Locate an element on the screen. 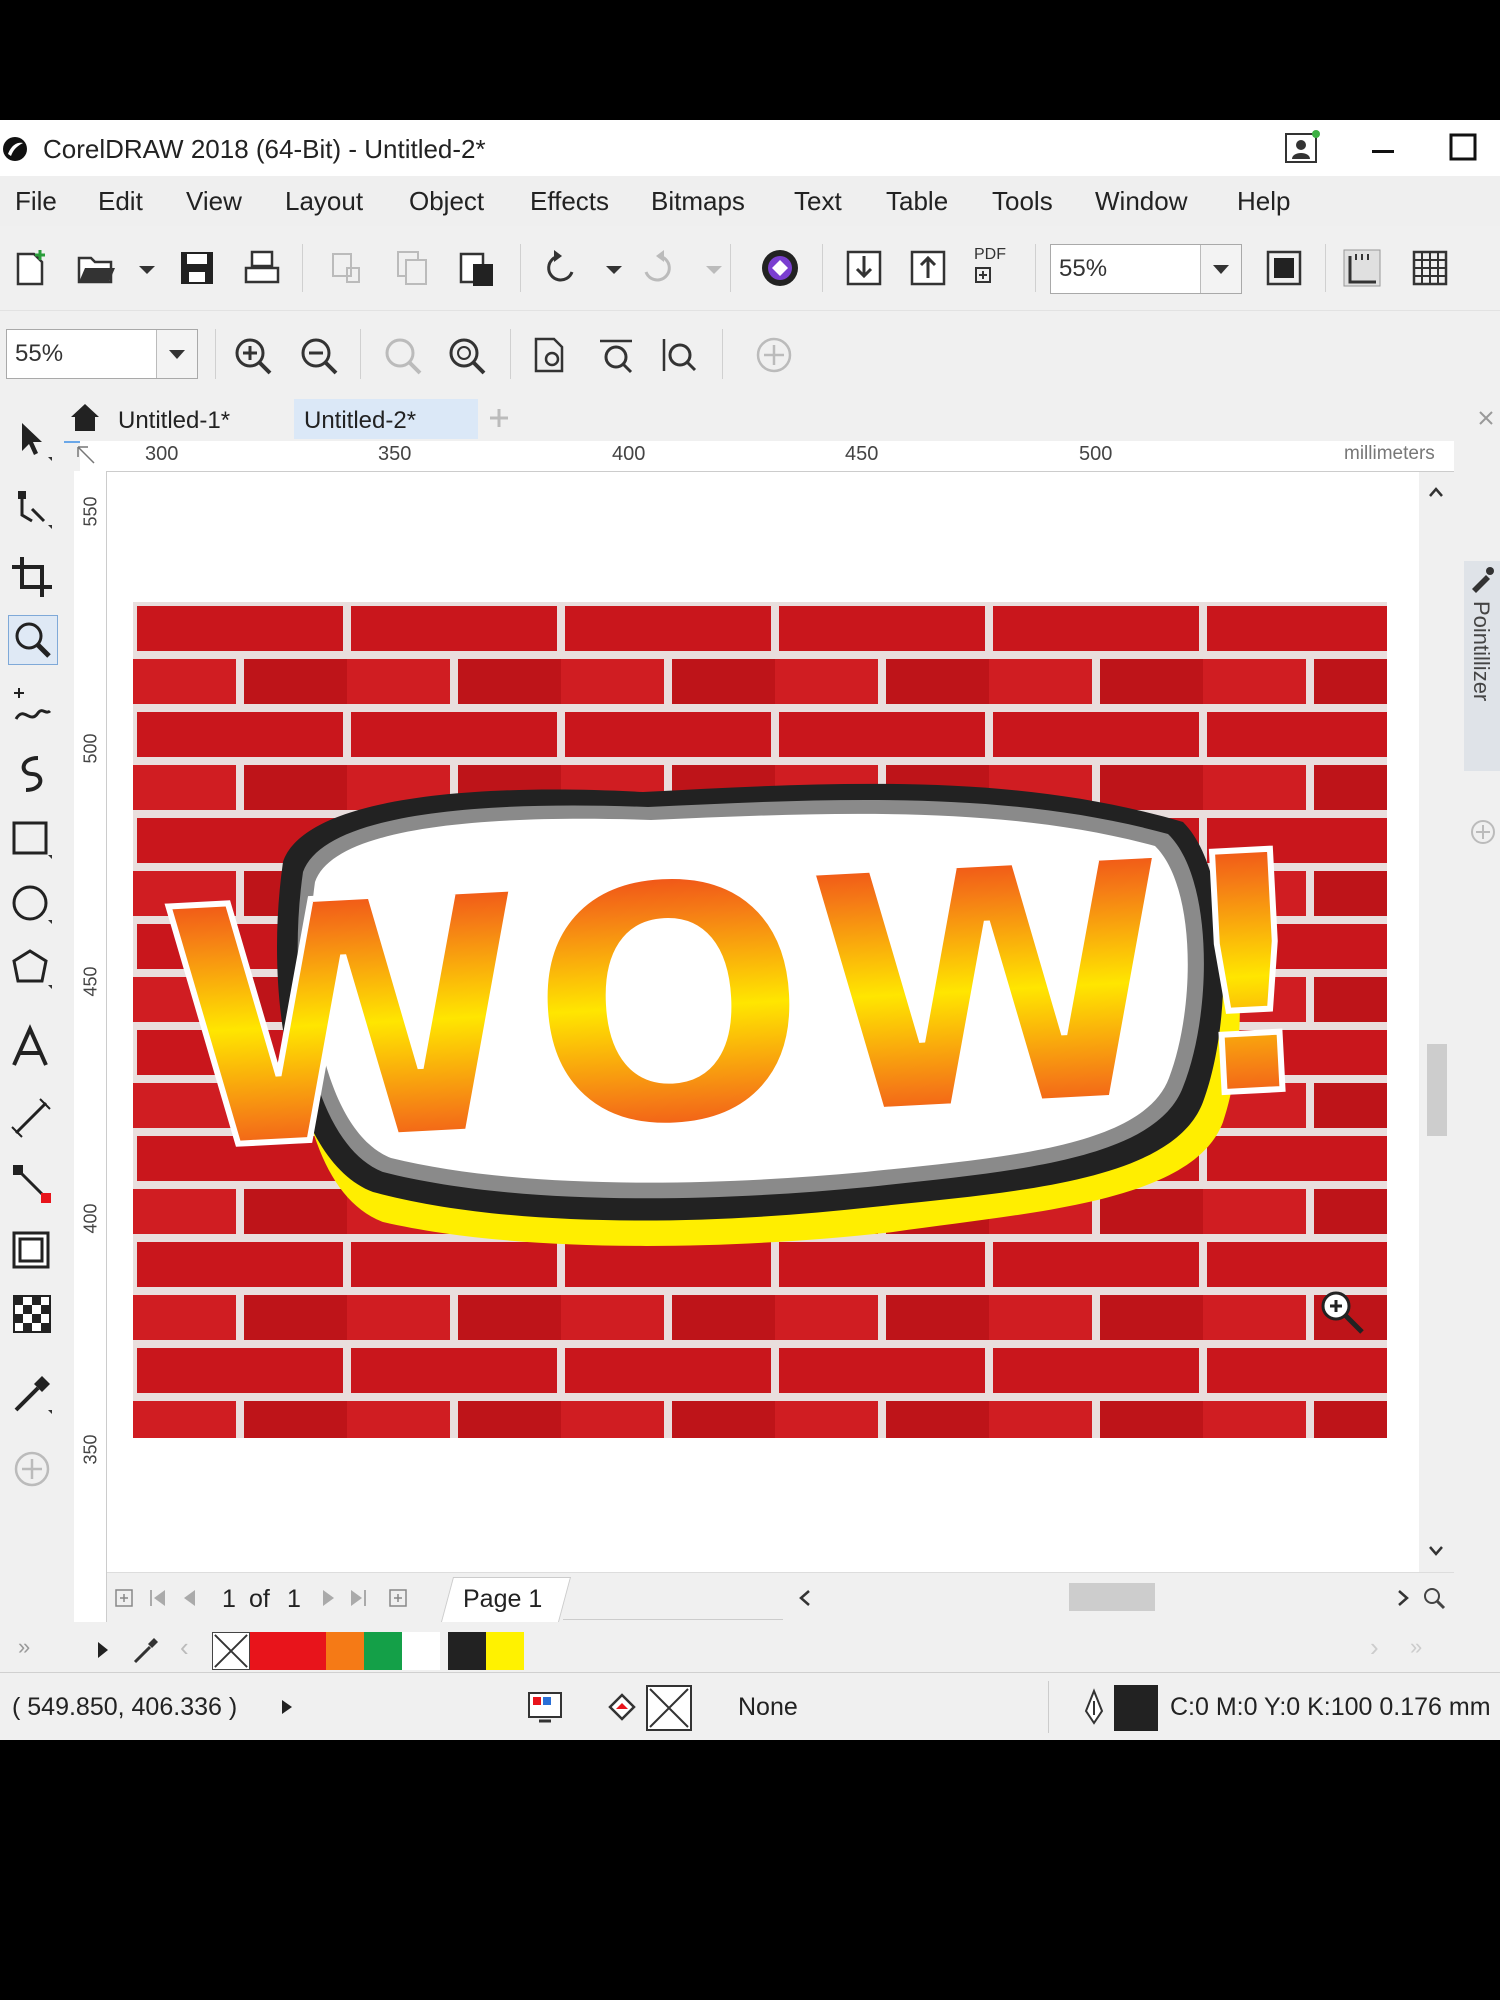  color-proofing-icon is located at coordinates (545, 1707).